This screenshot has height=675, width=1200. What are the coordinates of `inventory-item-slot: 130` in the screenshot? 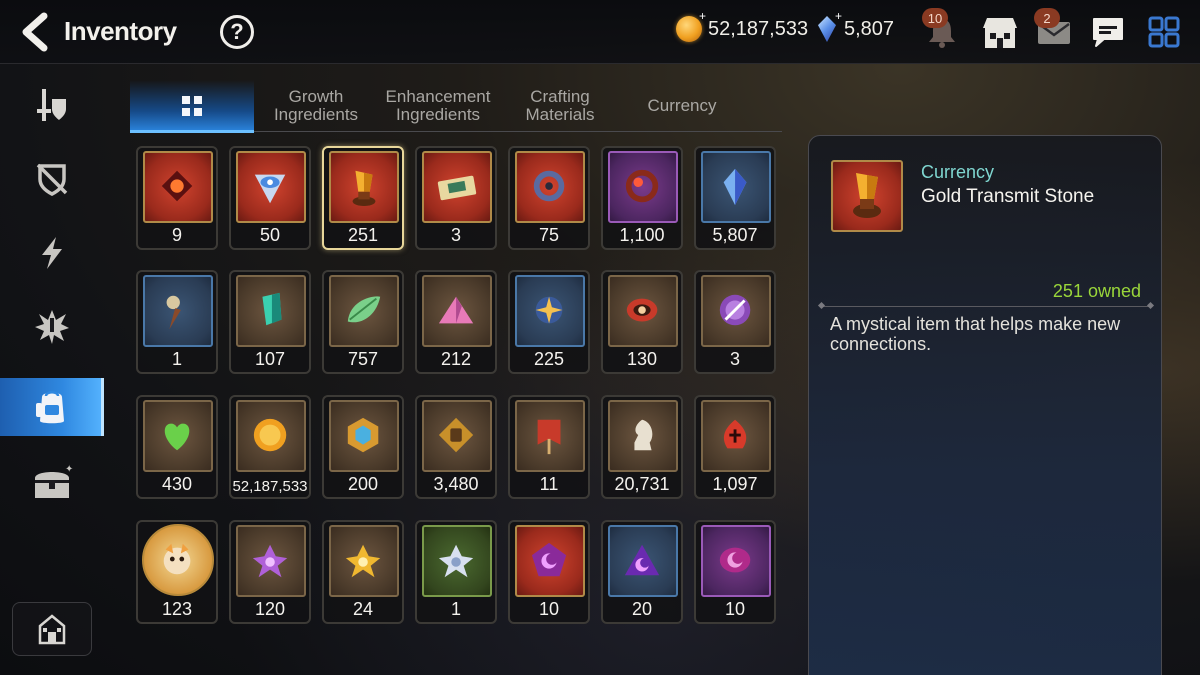 It's located at (642, 322).